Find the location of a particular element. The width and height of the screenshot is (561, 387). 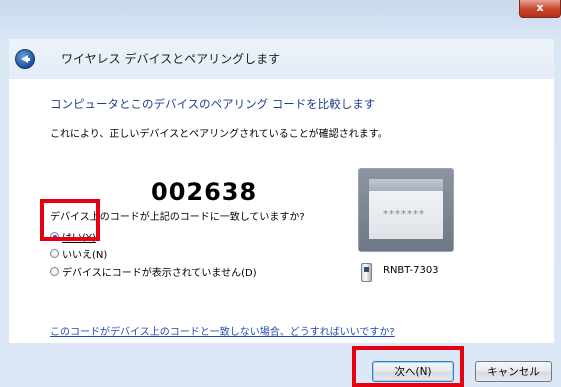

highlight-box-next is located at coordinates (408, 366).